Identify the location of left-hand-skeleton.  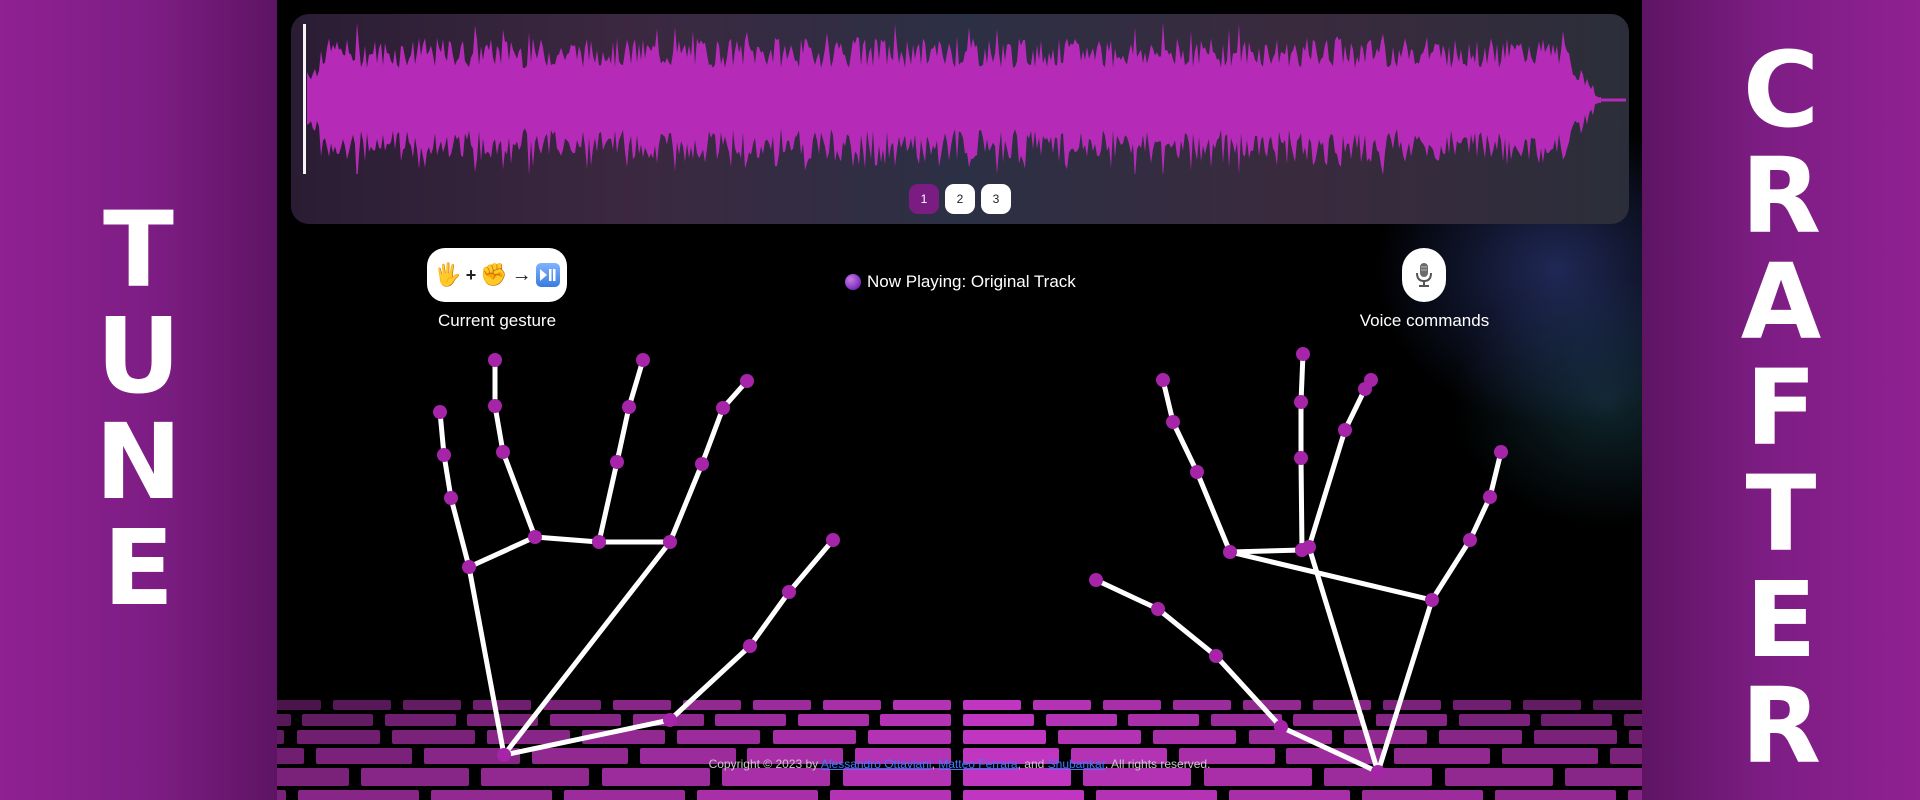
(636, 557).